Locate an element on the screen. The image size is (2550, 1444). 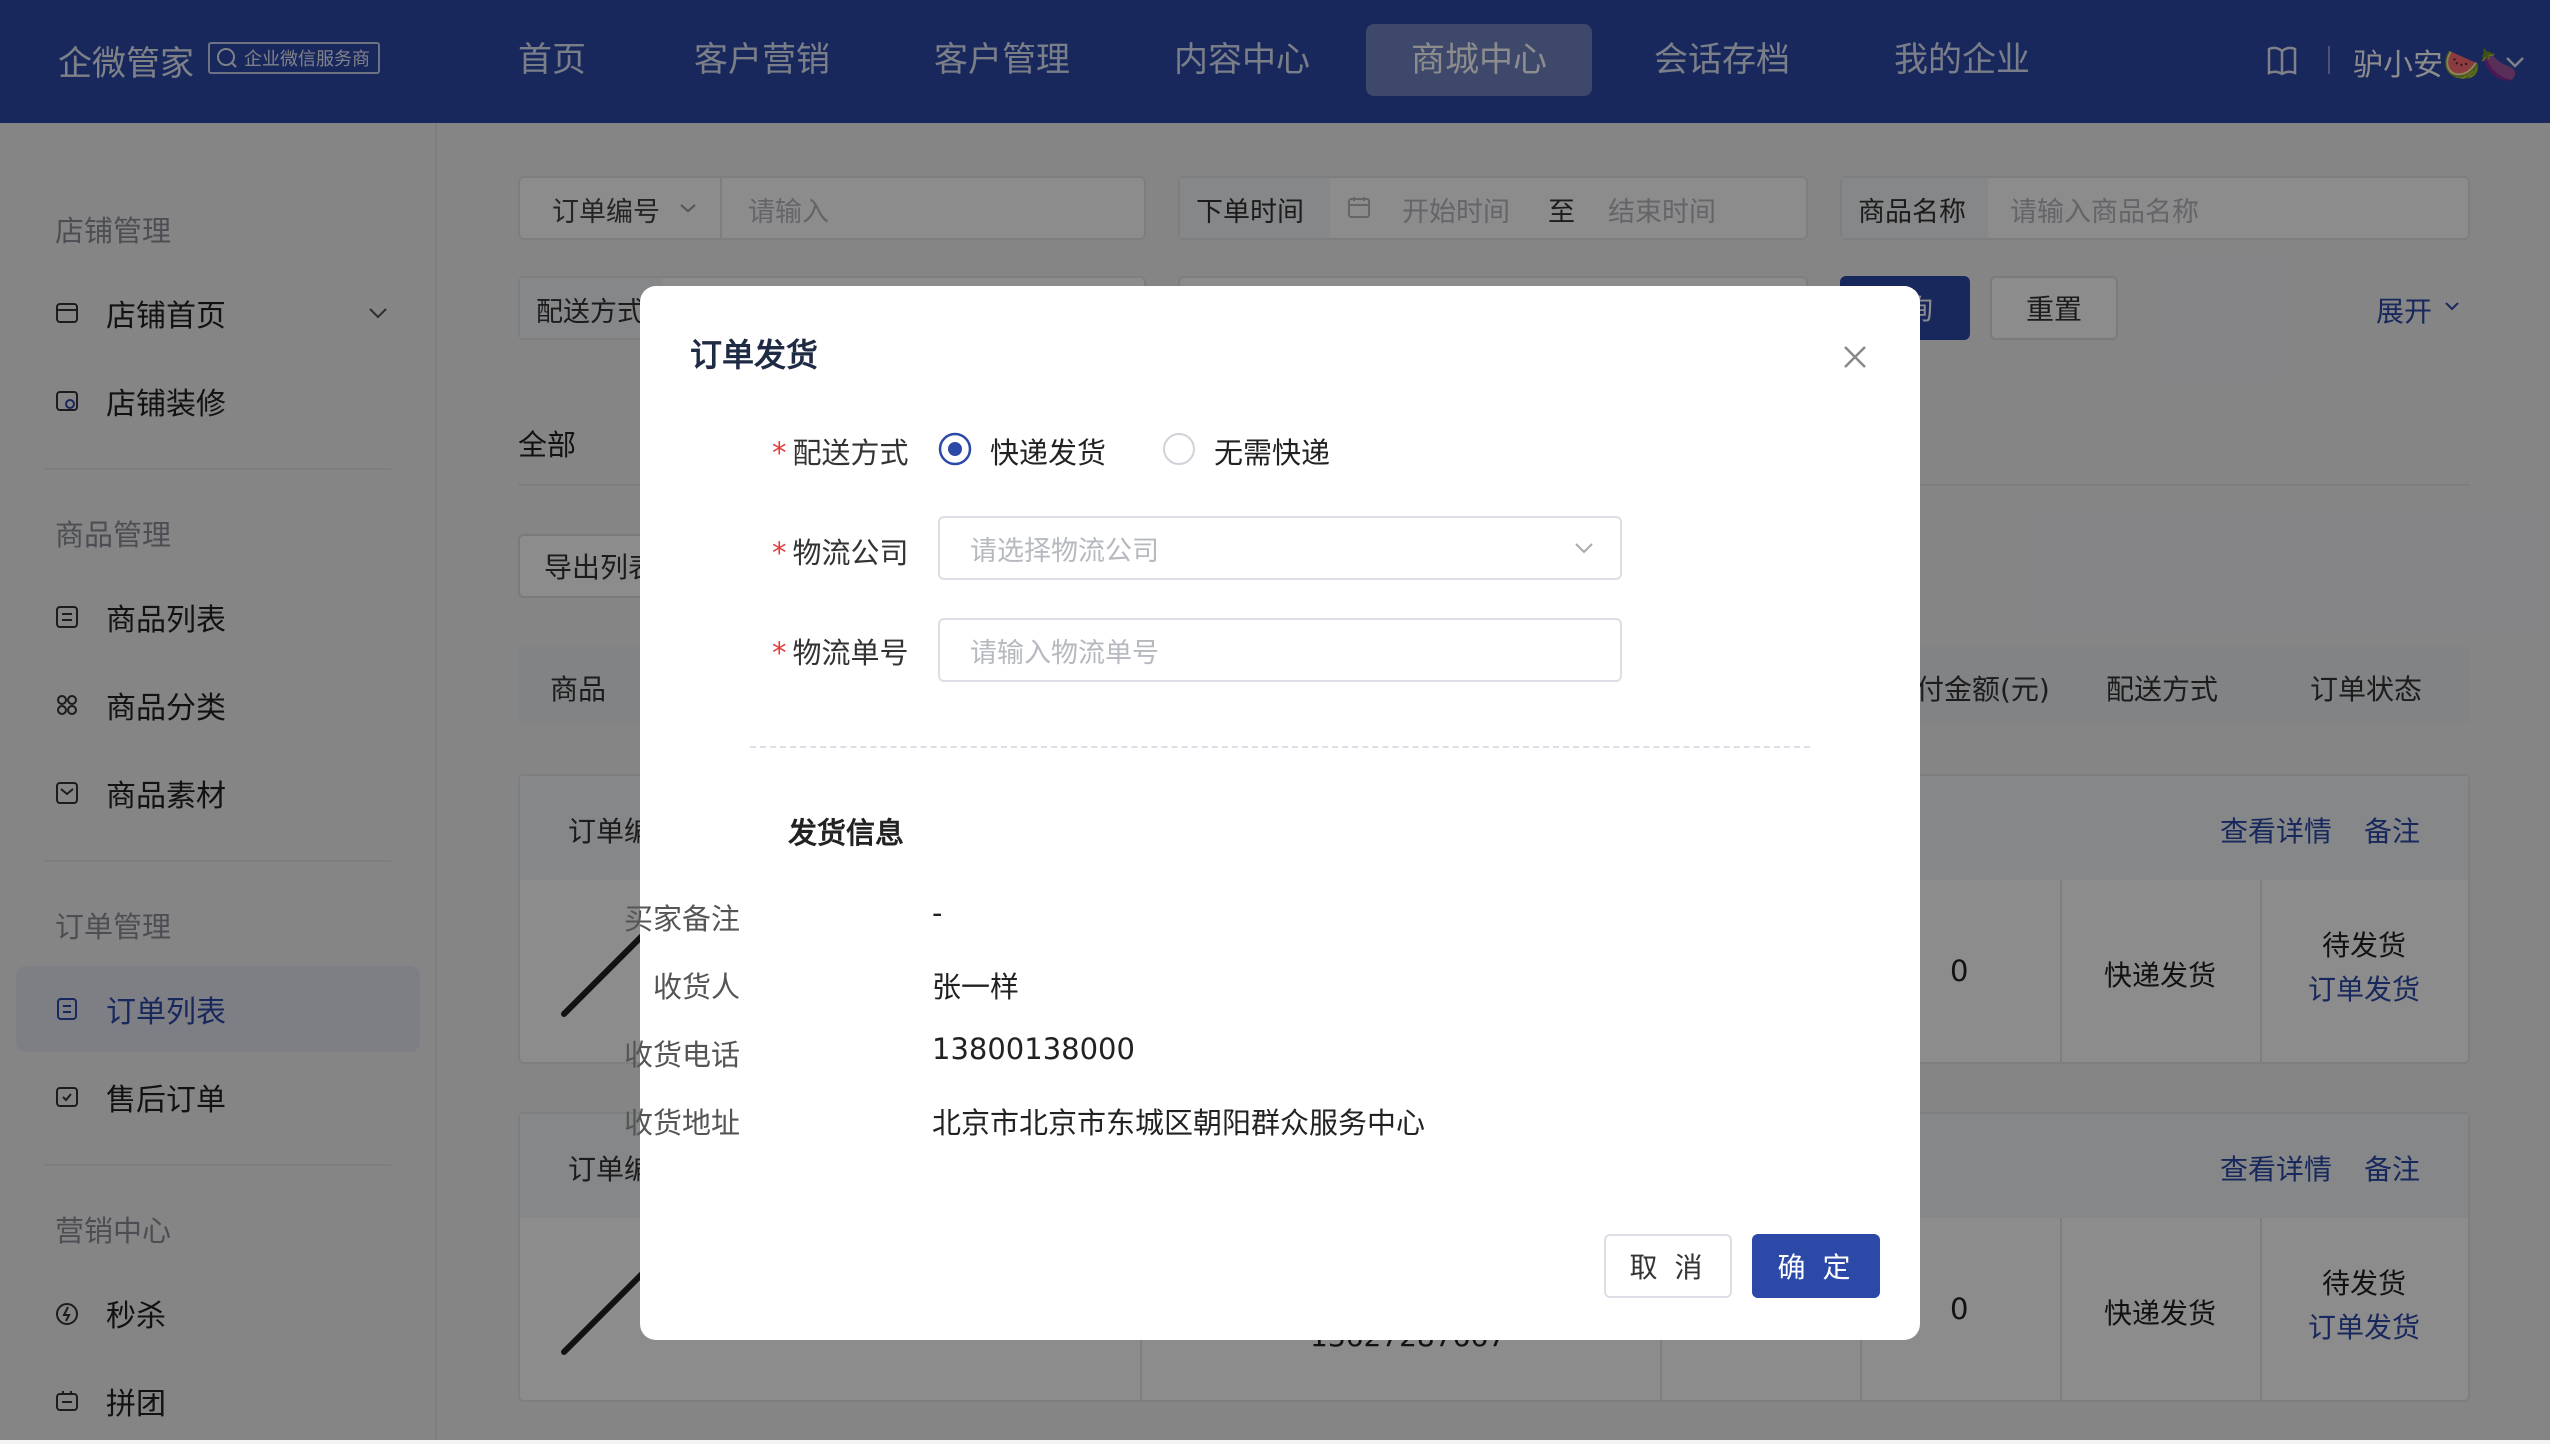
close-icon is located at coordinates (1855, 357).